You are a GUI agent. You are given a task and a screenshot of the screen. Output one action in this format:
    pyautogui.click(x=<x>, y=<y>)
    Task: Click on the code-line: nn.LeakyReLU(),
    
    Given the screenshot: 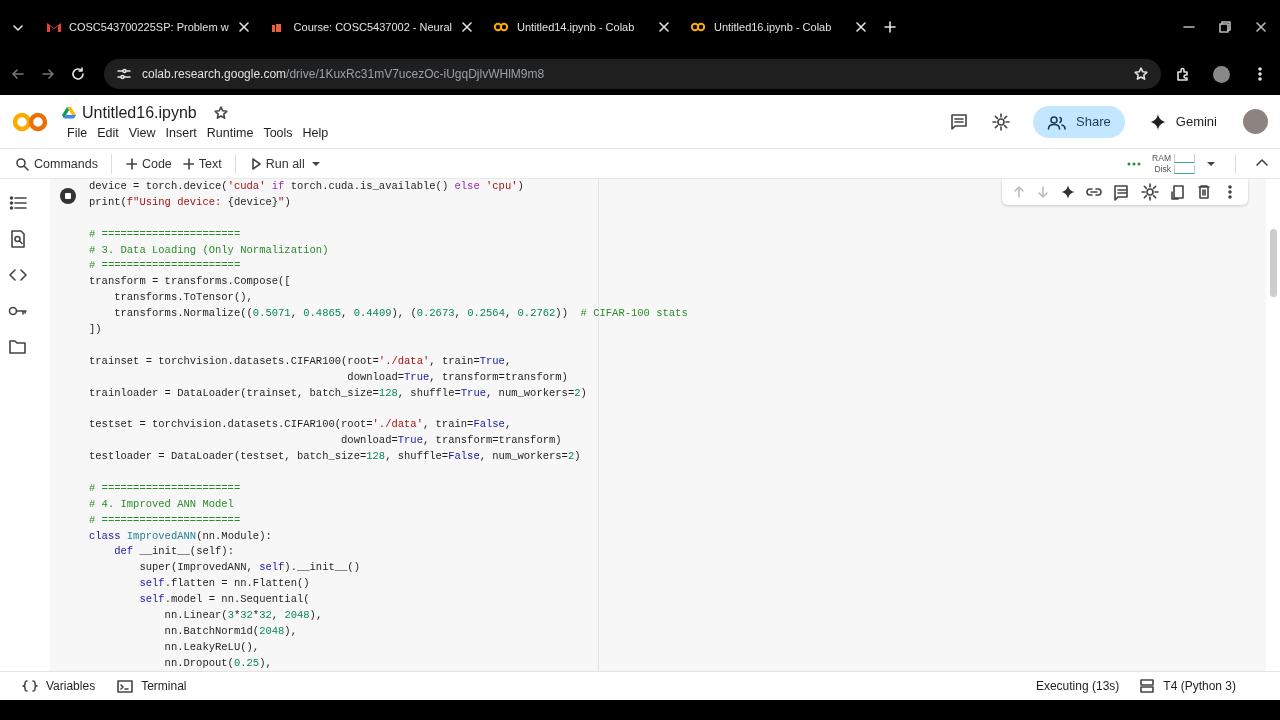 What is the action you would take?
    pyautogui.click(x=212, y=647)
    